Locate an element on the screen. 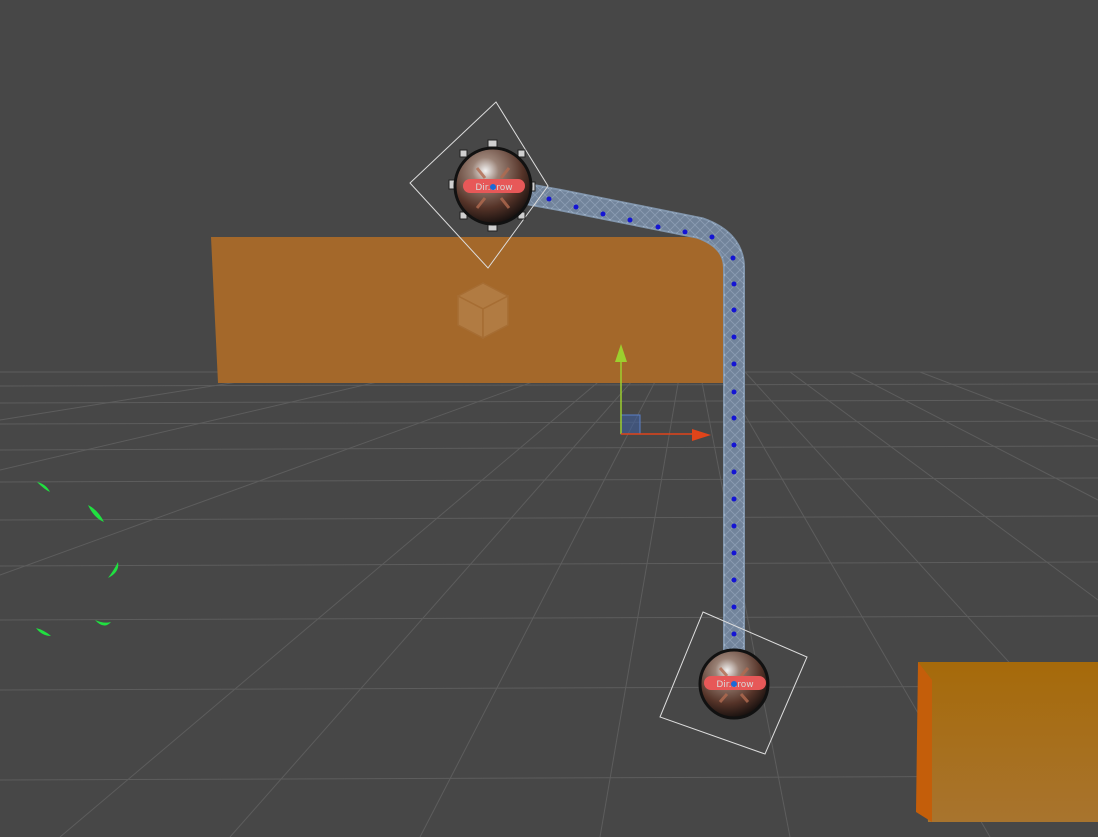 This screenshot has height=837, width=1098. gizmo-xz-plane-handle is located at coordinates (630, 424).